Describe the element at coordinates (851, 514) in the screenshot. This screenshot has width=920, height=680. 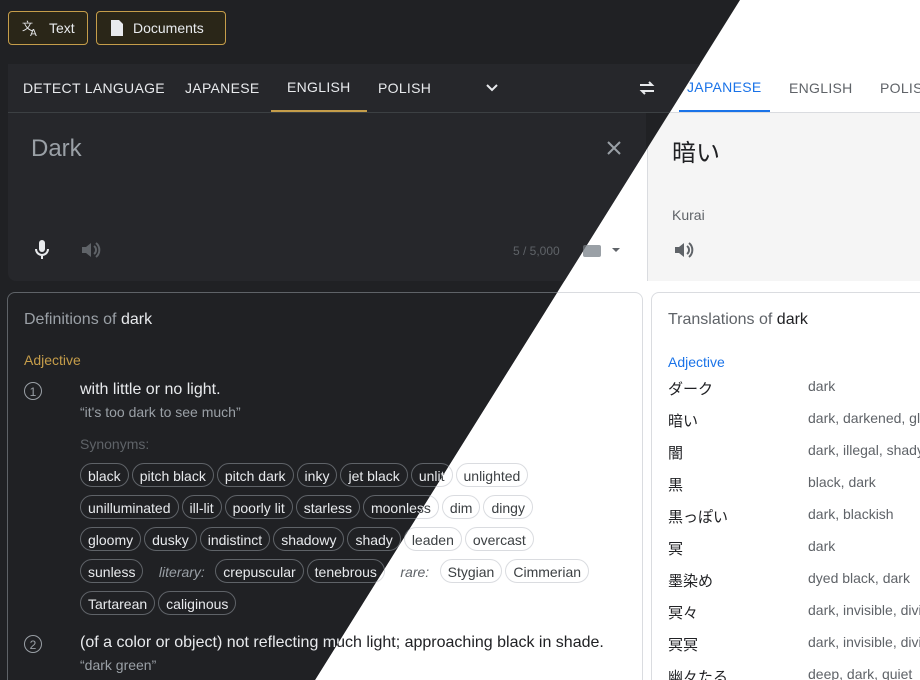
I see `translation-meaning: dark, blackish` at that location.